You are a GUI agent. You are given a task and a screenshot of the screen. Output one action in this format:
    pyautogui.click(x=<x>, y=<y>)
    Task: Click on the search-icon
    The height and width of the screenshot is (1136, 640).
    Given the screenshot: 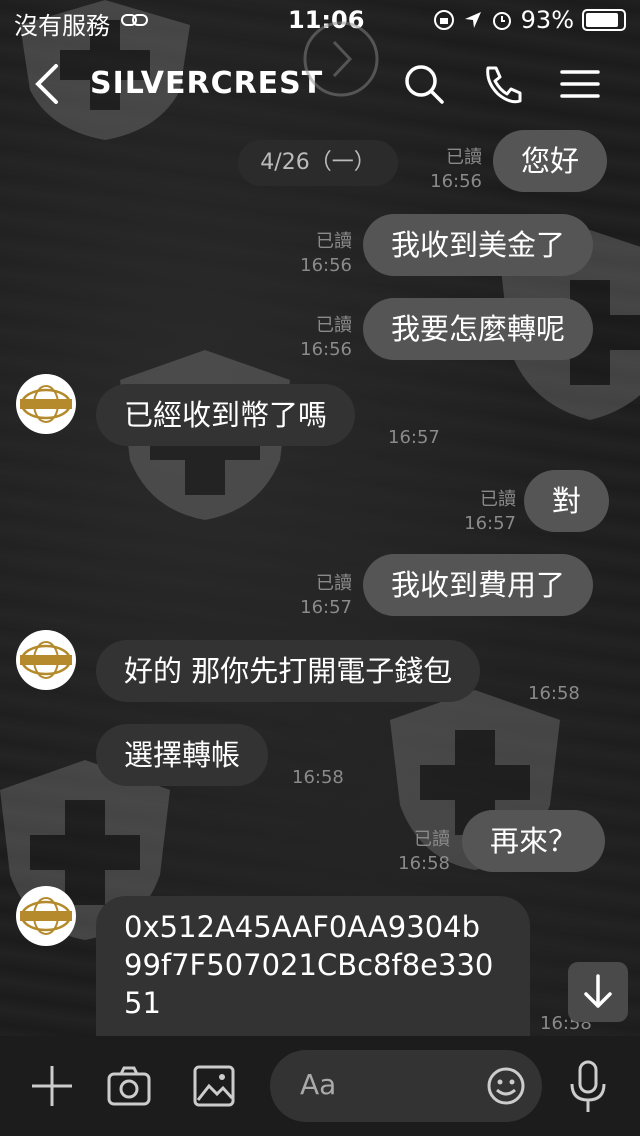 What is the action you would take?
    pyautogui.click(x=424, y=84)
    